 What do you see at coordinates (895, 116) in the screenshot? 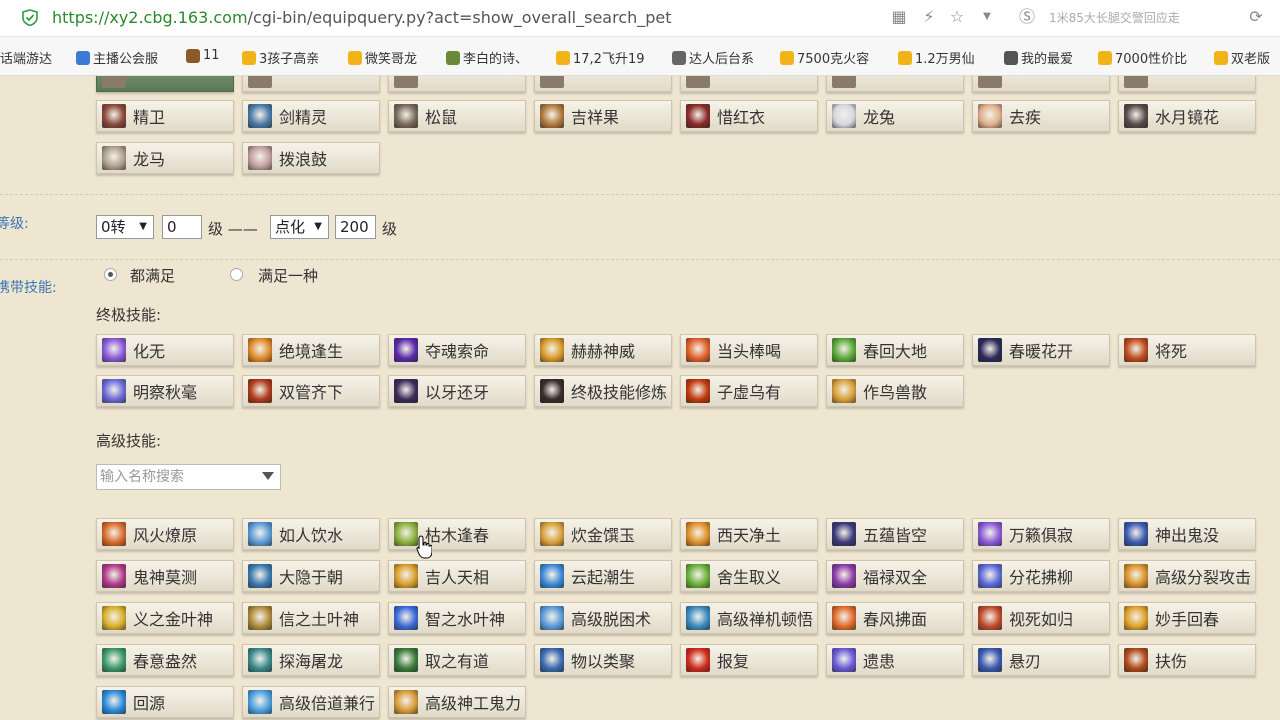
I see `pet-option: 龙兔` at bounding box center [895, 116].